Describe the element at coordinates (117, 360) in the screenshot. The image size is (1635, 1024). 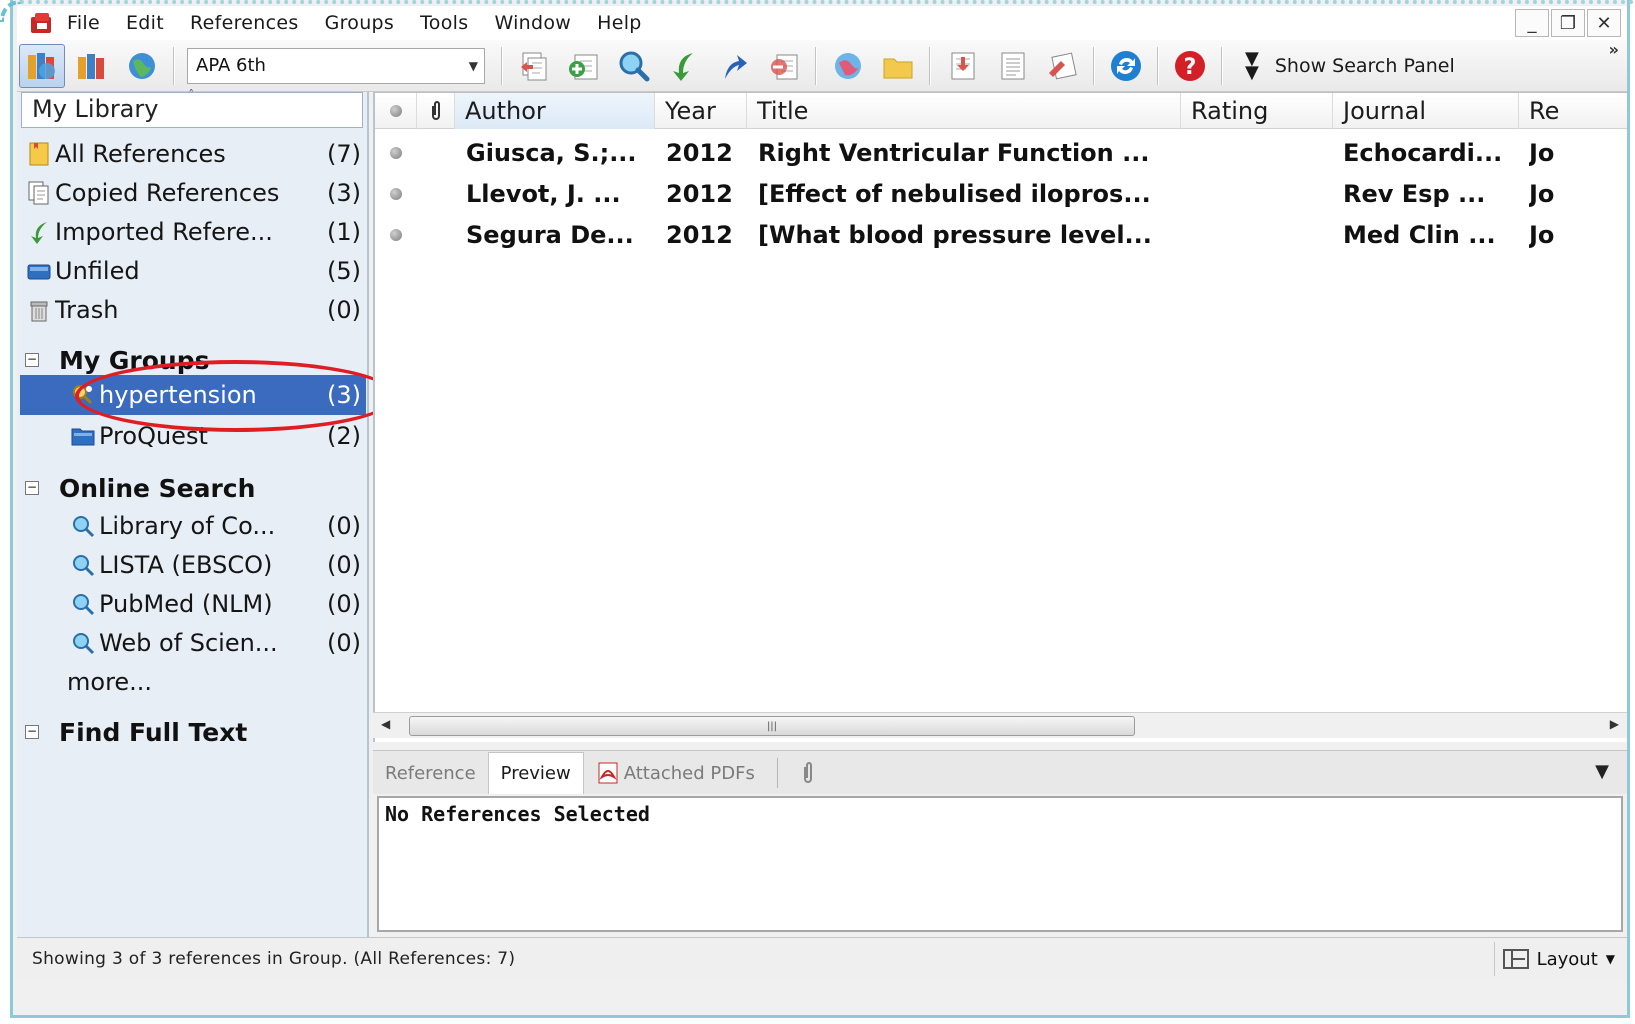
I see `my-groups-header: − My Groups` at that location.